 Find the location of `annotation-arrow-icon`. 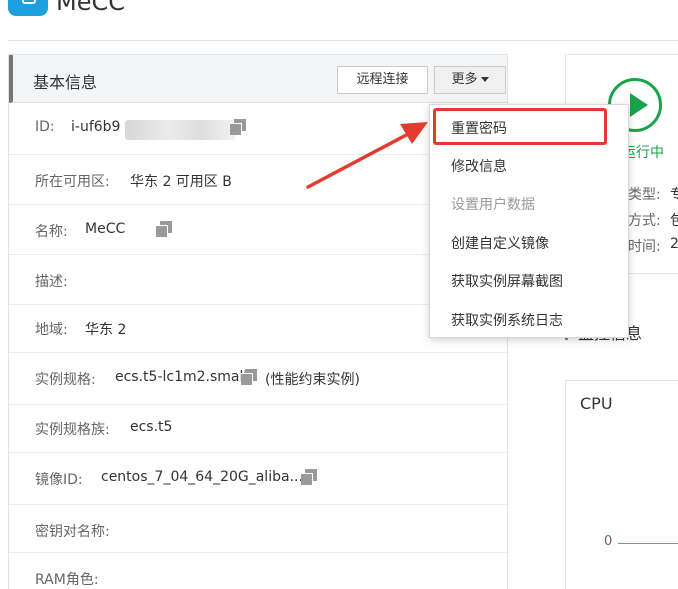

annotation-arrow-icon is located at coordinates (367, 155).